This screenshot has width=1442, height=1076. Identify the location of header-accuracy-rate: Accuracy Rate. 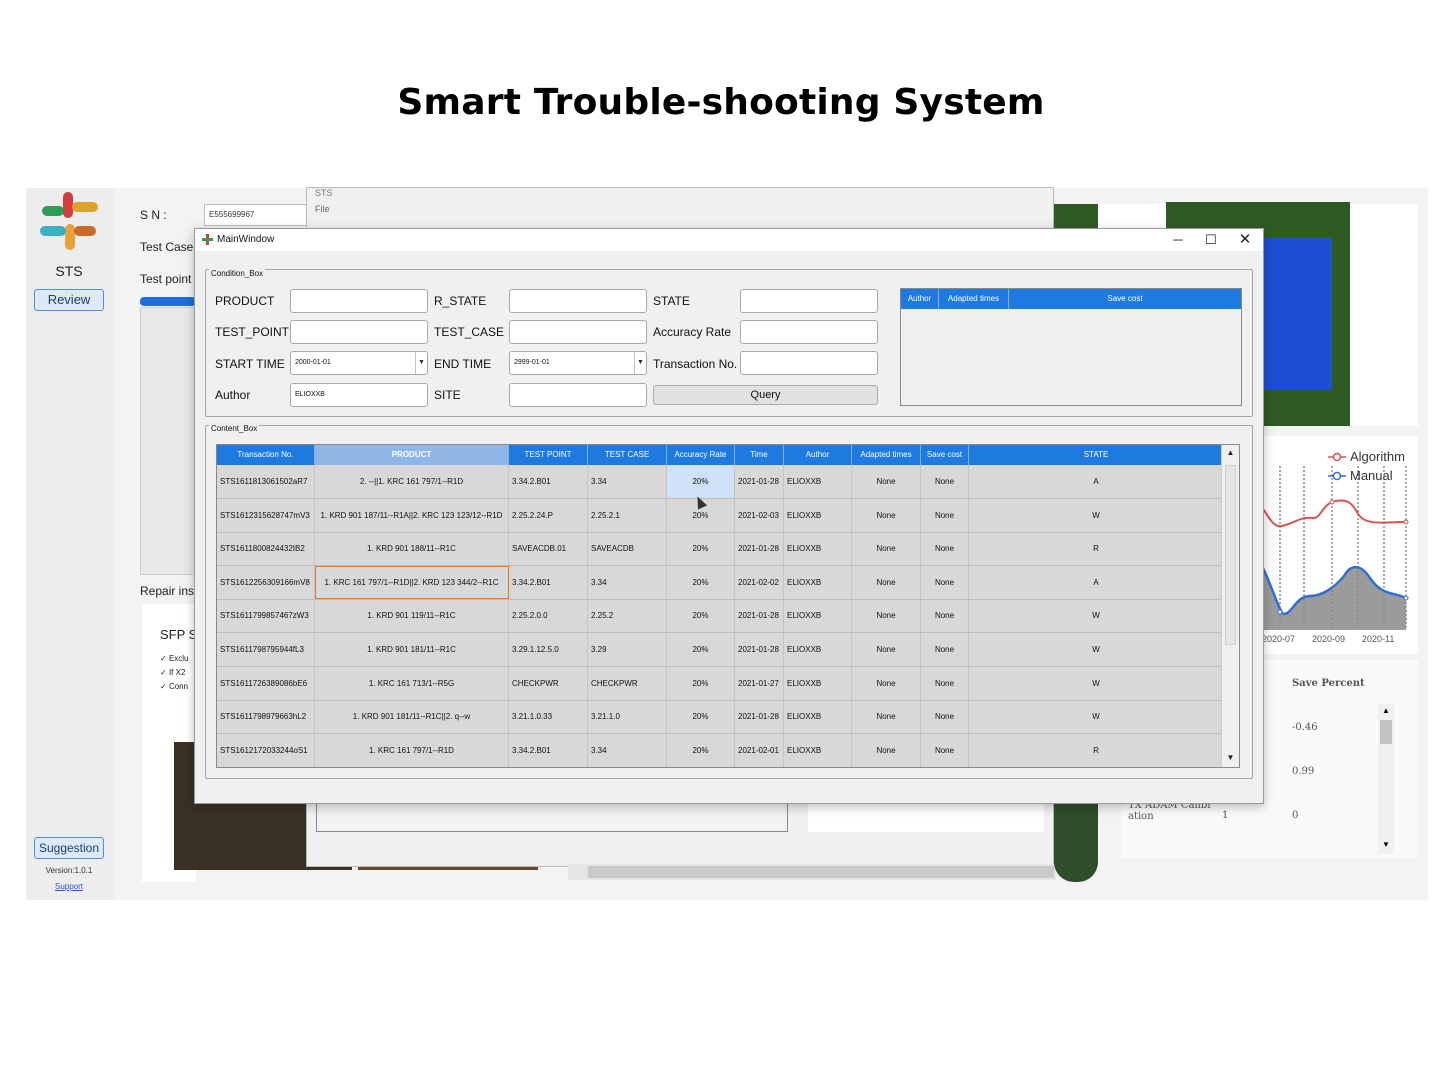
(701, 455).